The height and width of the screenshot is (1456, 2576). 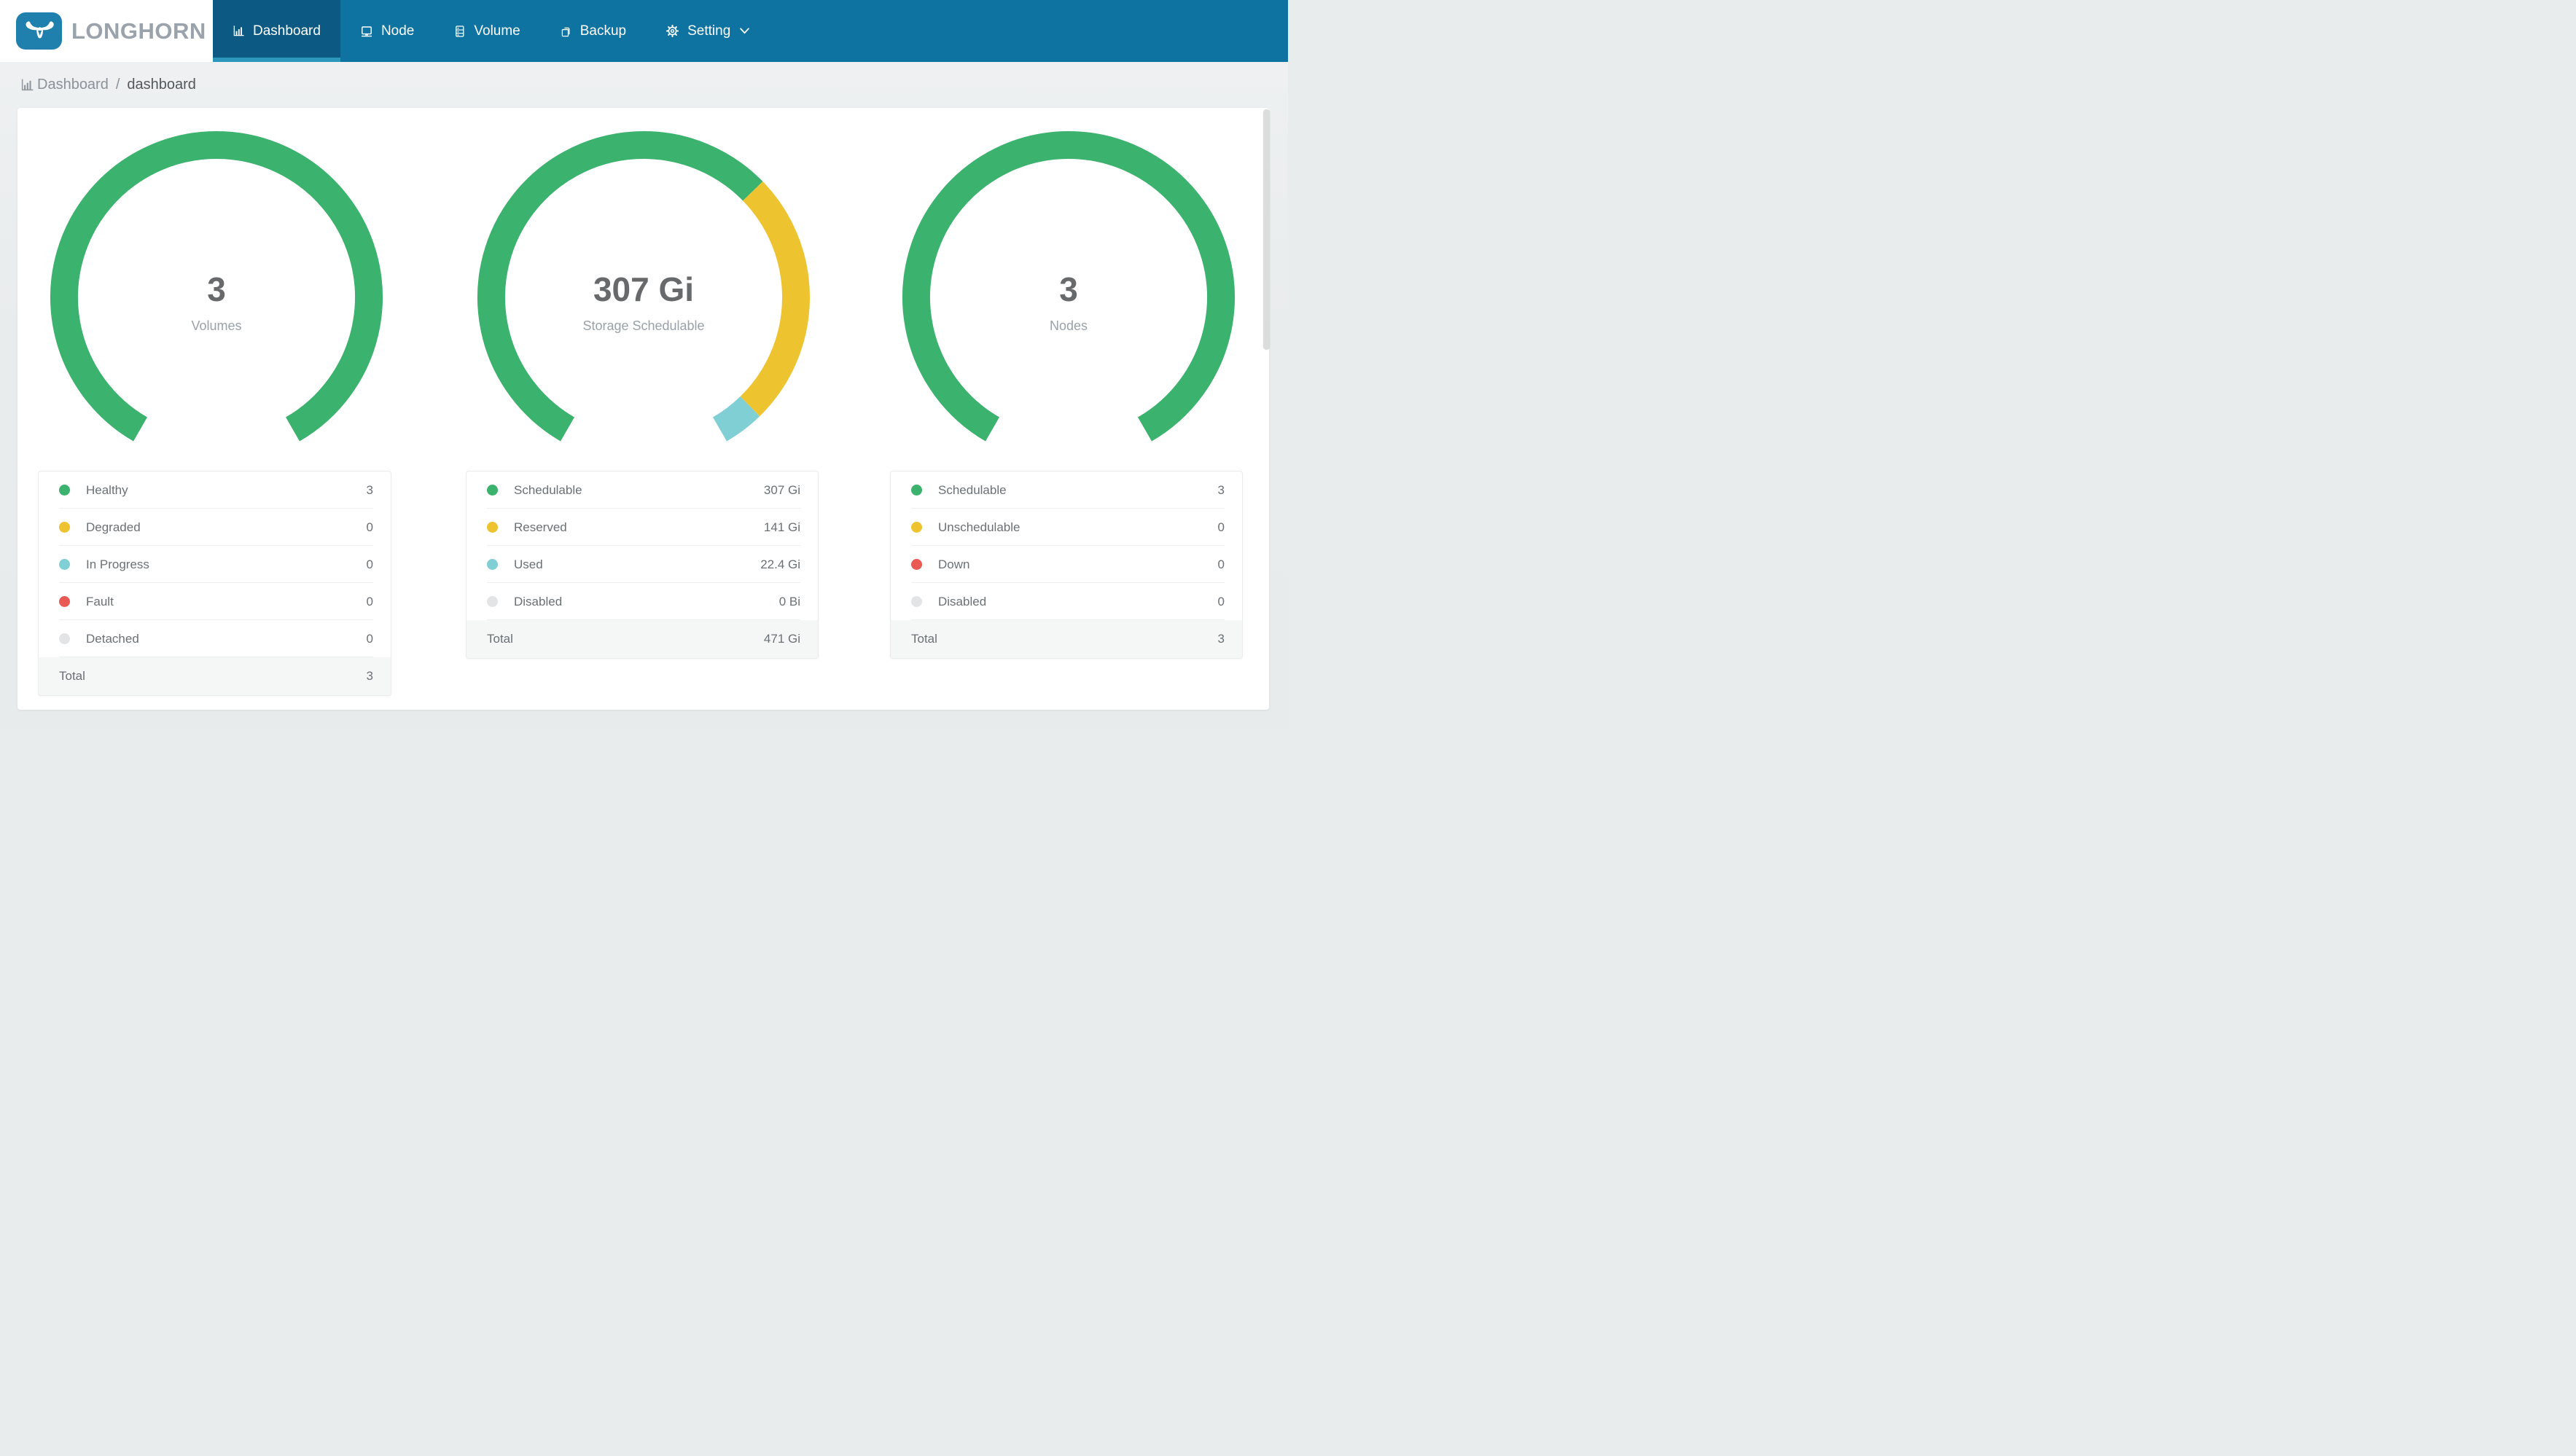 What do you see at coordinates (672, 31) in the screenshot?
I see `gear-icon` at bounding box center [672, 31].